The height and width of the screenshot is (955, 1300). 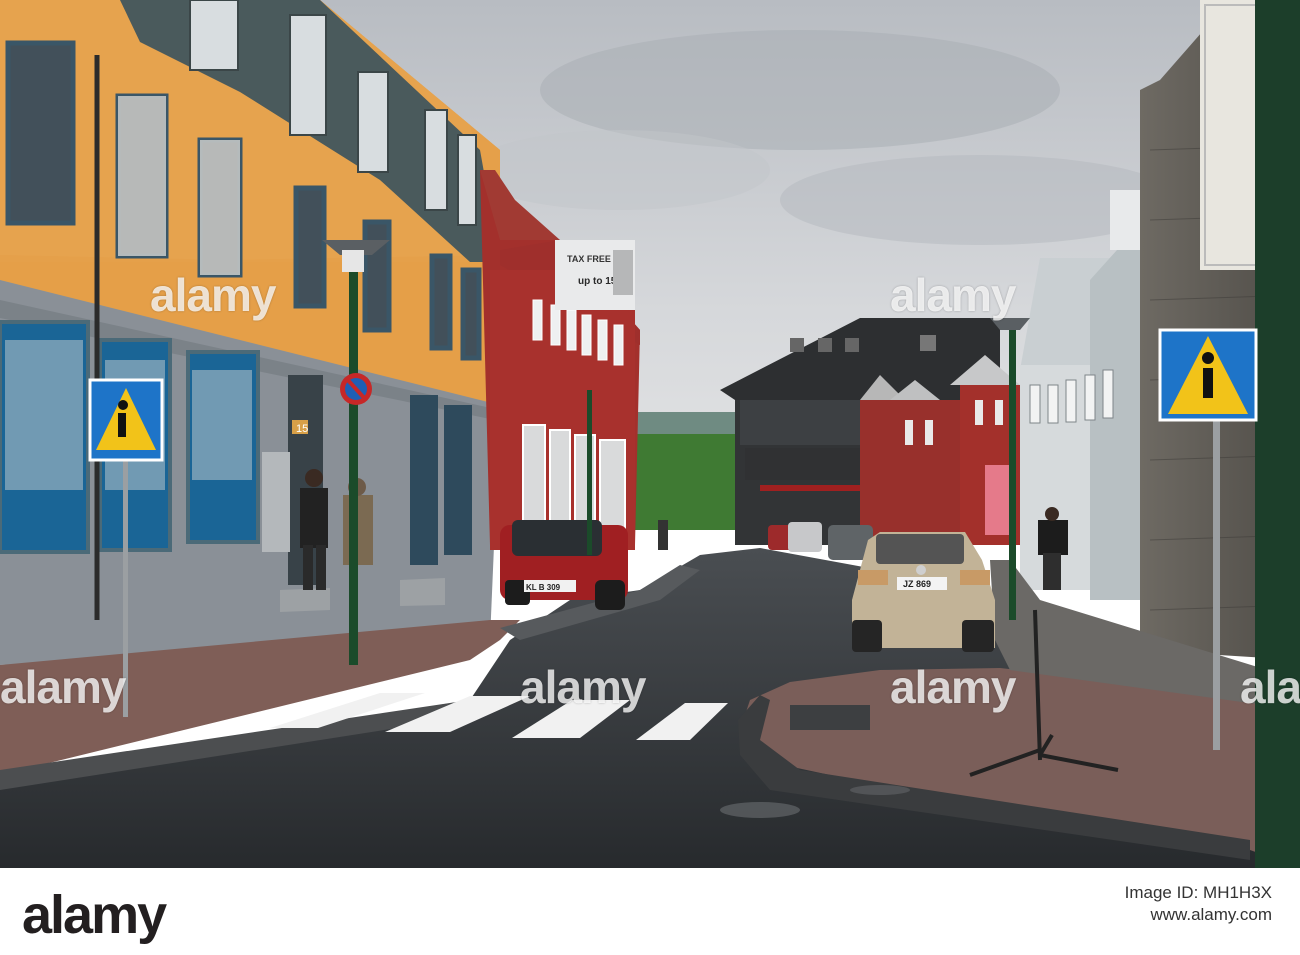 I want to click on alamy-logo: alamy, so click(x=94, y=915).